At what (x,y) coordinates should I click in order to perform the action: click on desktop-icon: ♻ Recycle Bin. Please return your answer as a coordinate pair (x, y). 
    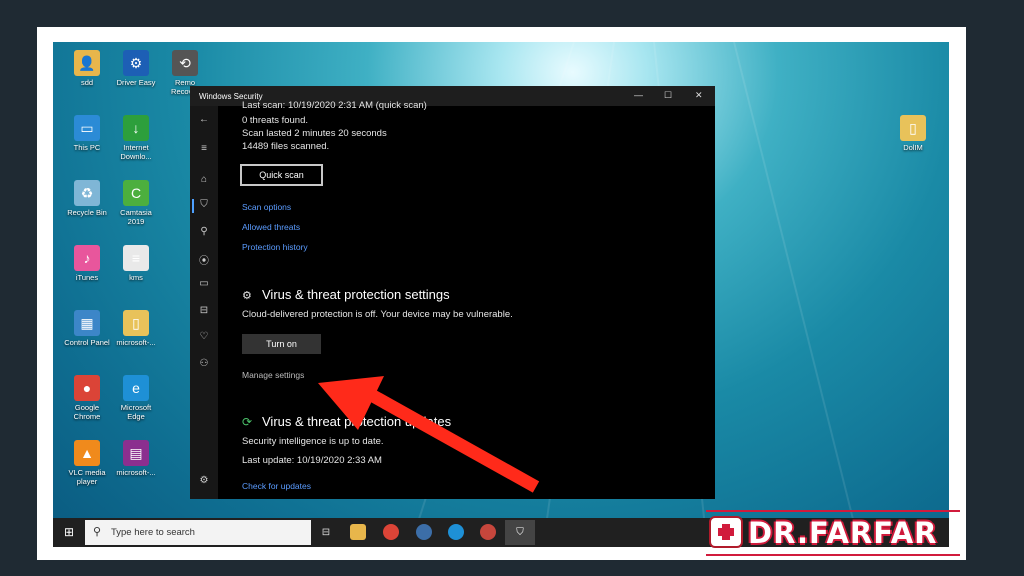
    Looking at the image, I should click on (87, 198).